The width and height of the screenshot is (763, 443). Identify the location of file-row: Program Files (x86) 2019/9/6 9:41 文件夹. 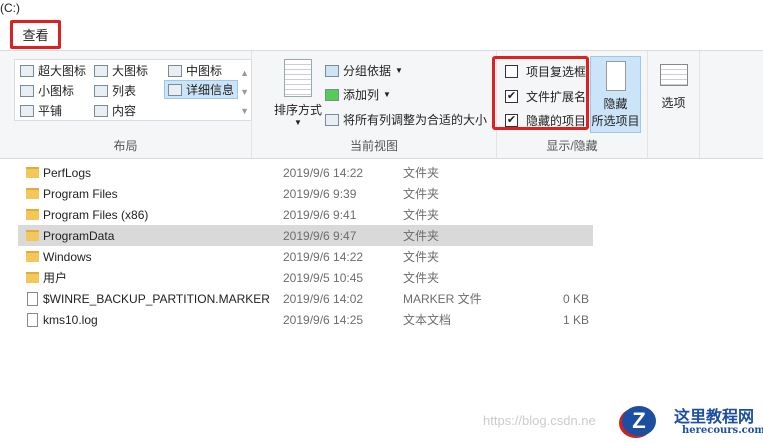
(305, 214).